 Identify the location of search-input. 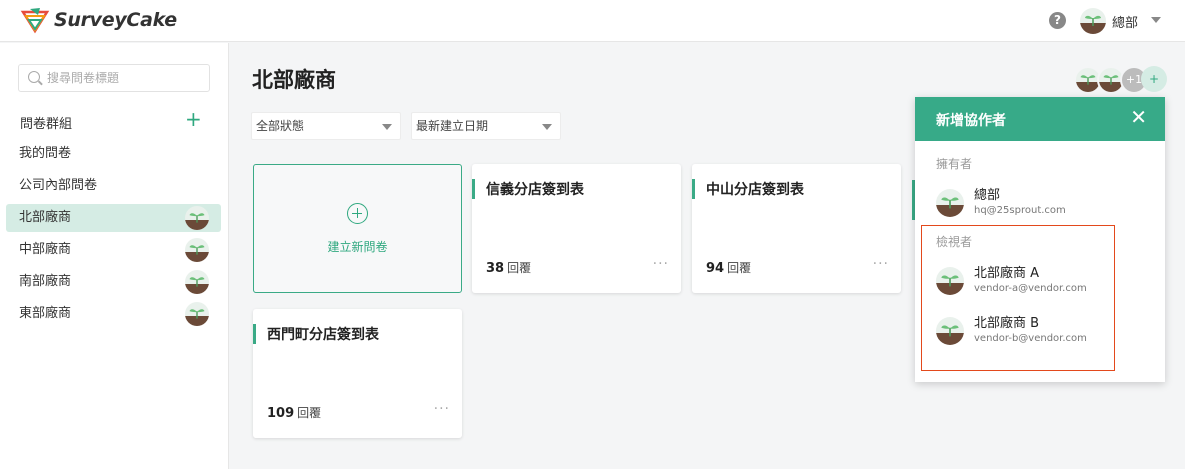
(122, 78).